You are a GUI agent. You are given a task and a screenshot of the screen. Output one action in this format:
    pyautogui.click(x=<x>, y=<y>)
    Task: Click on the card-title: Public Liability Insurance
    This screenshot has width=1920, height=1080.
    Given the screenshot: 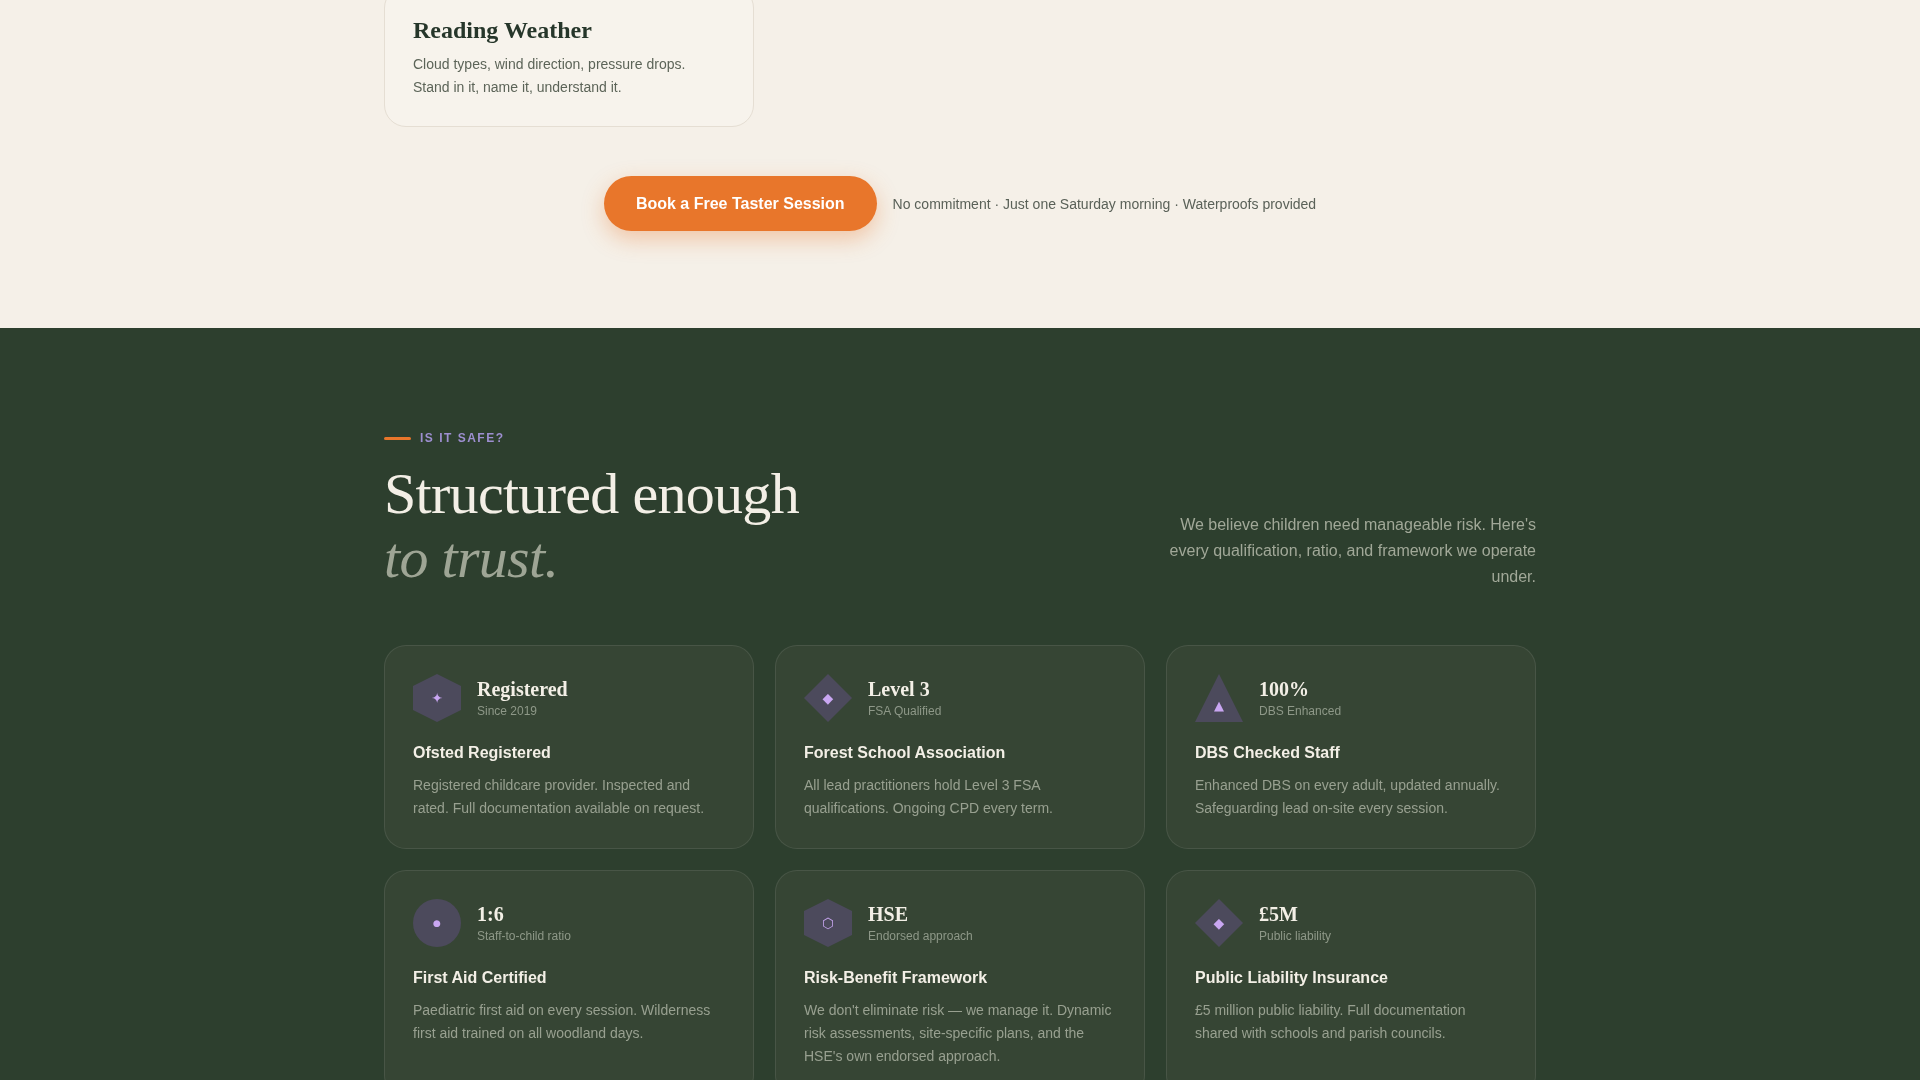 What is the action you would take?
    pyautogui.click(x=1292, y=978)
    